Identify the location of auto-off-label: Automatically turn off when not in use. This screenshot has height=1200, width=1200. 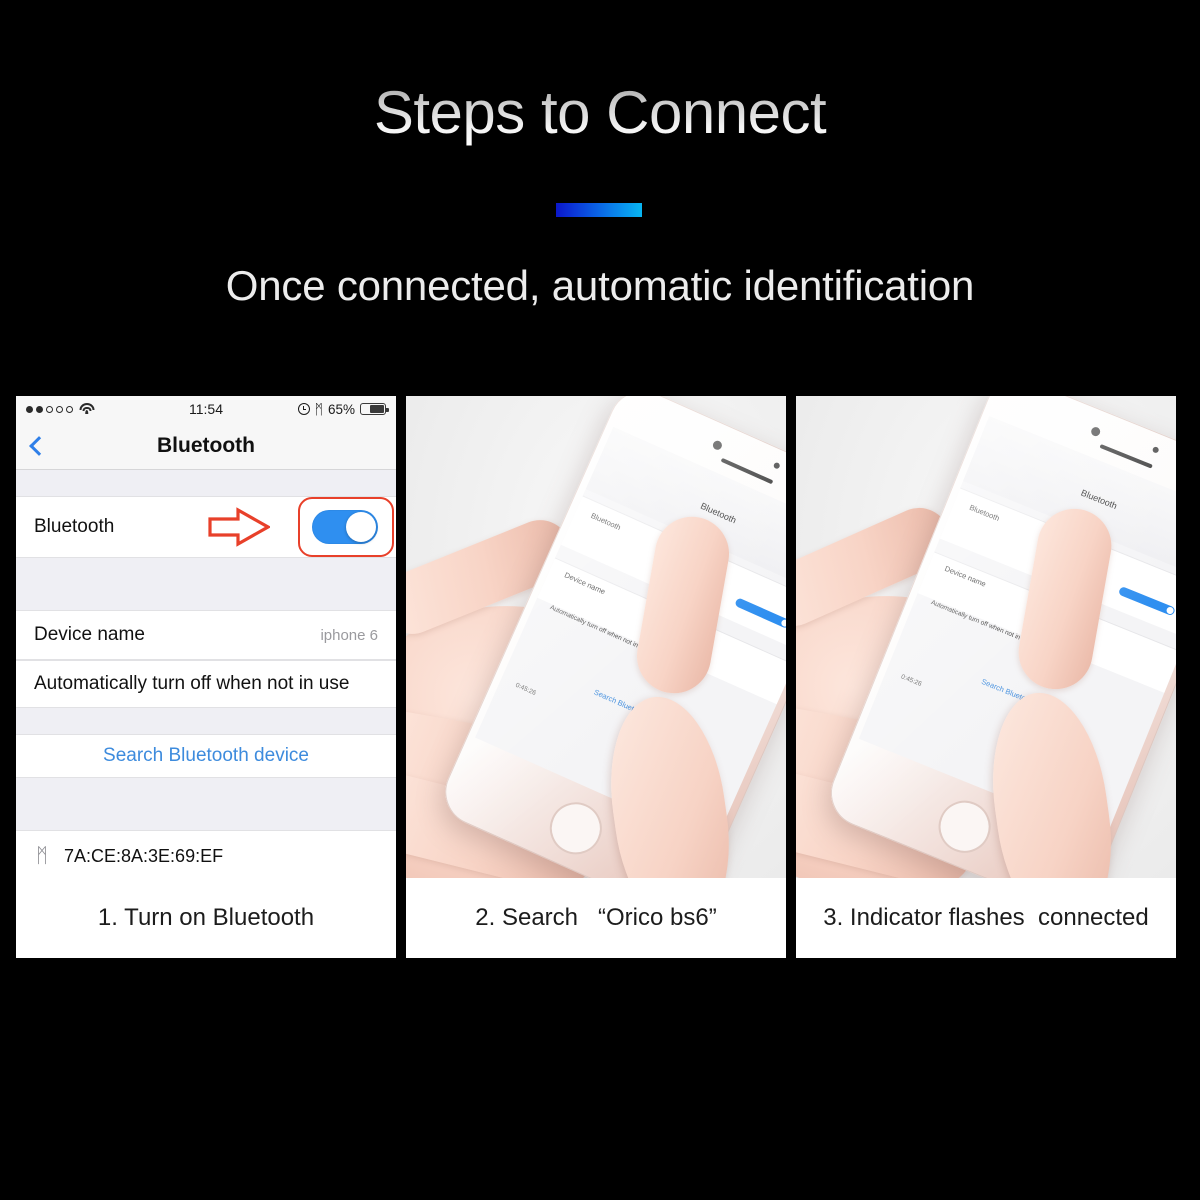
(192, 683).